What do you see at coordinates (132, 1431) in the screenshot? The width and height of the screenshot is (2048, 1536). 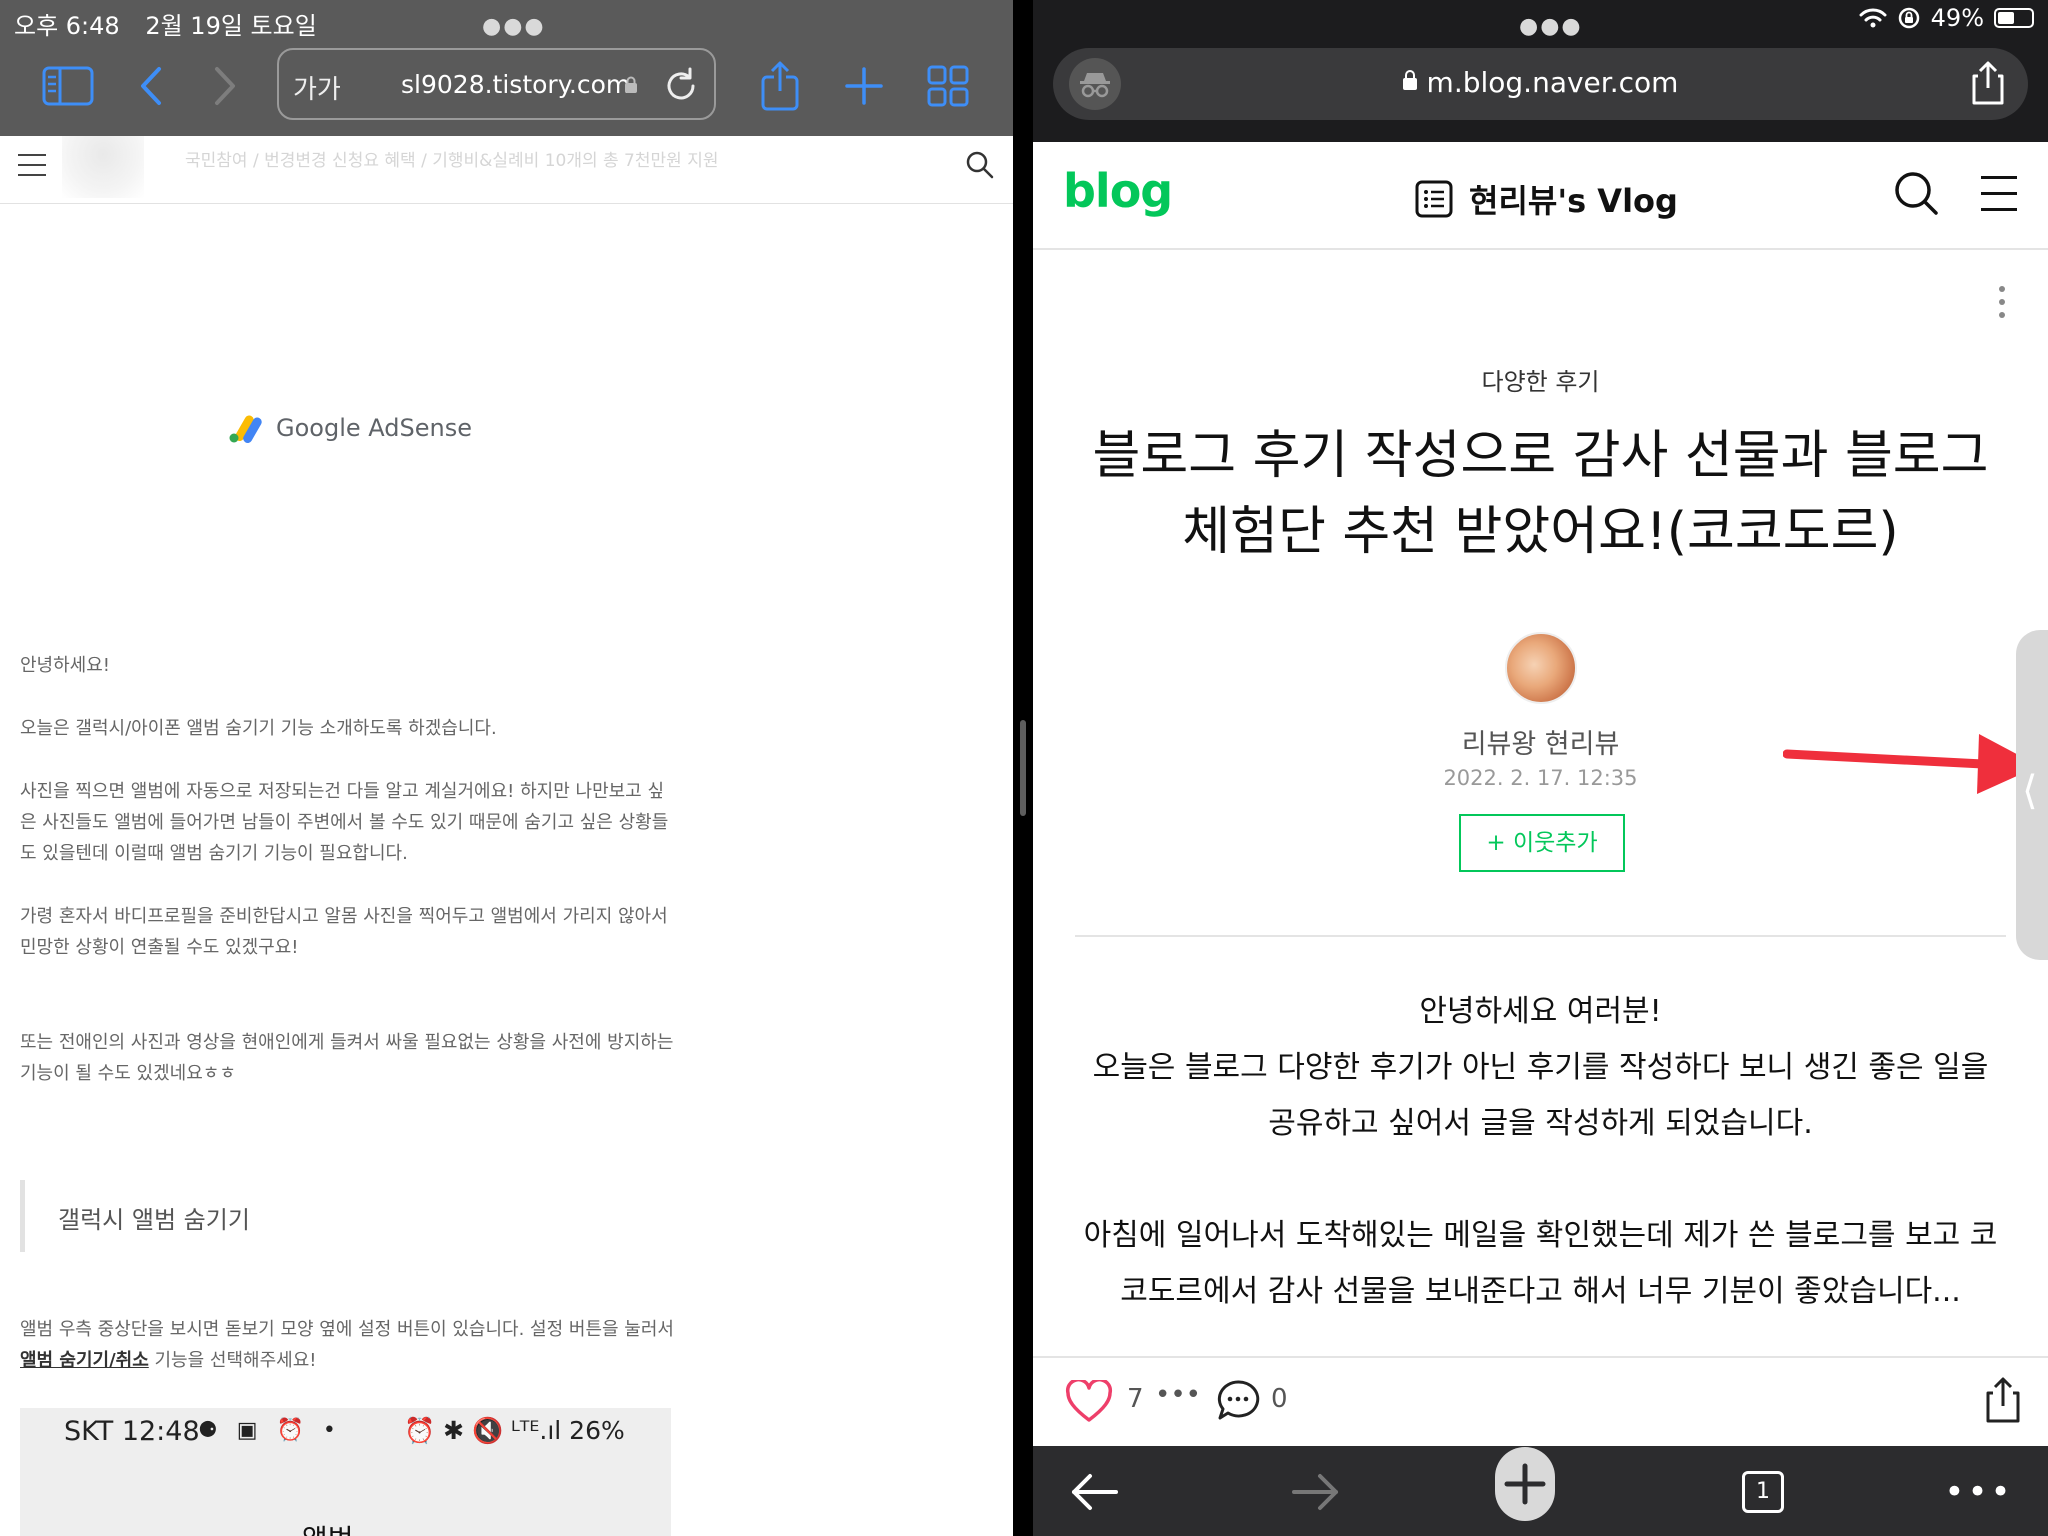 I see `phone-status-time: SKT 12:48` at bounding box center [132, 1431].